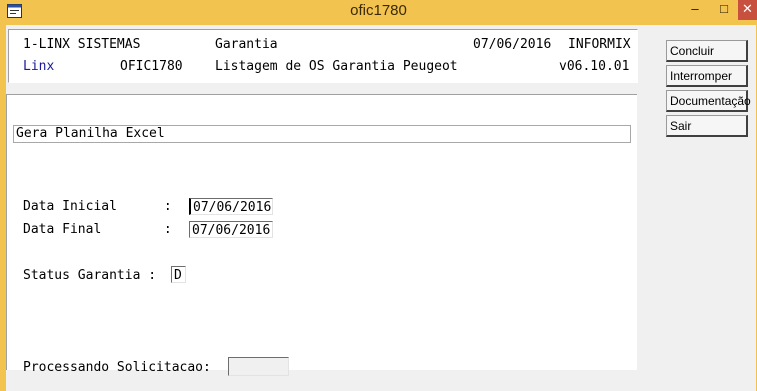  I want to click on data-inicial-input: 07/06/2016, so click(231, 206).